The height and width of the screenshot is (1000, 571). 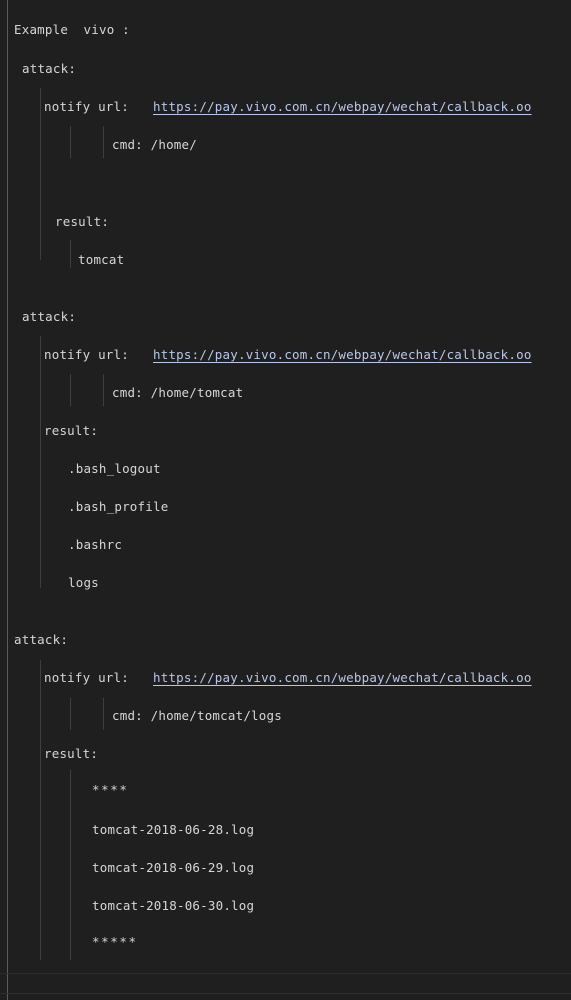 What do you see at coordinates (118, 506) in the screenshot?
I see `file-entry-line: .bash_profile` at bounding box center [118, 506].